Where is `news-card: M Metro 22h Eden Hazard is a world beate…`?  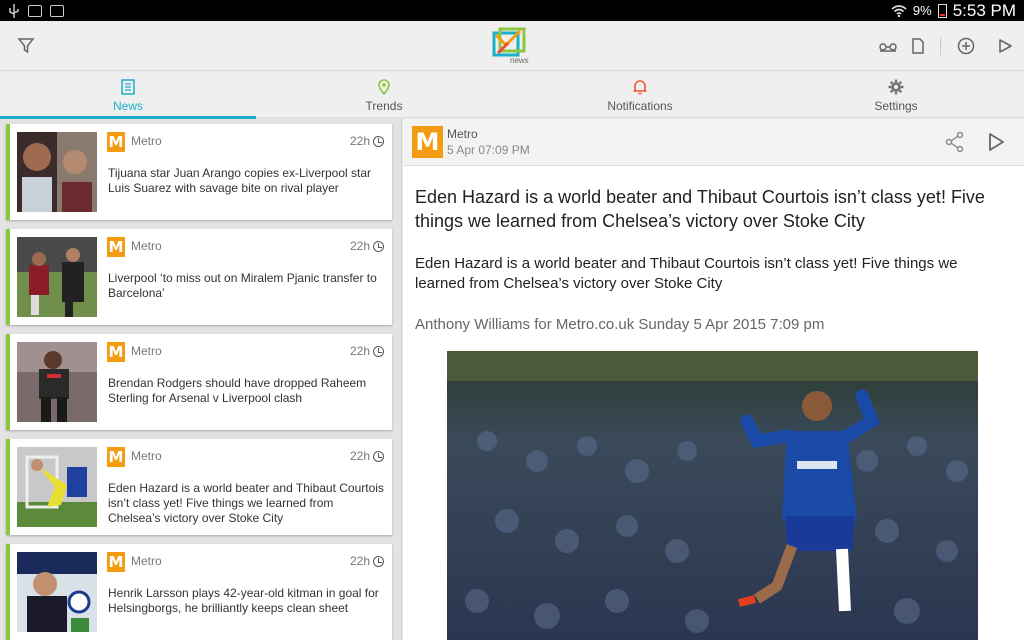 news-card: M Metro 22h Eden Hazard is a world beate… is located at coordinates (199, 487).